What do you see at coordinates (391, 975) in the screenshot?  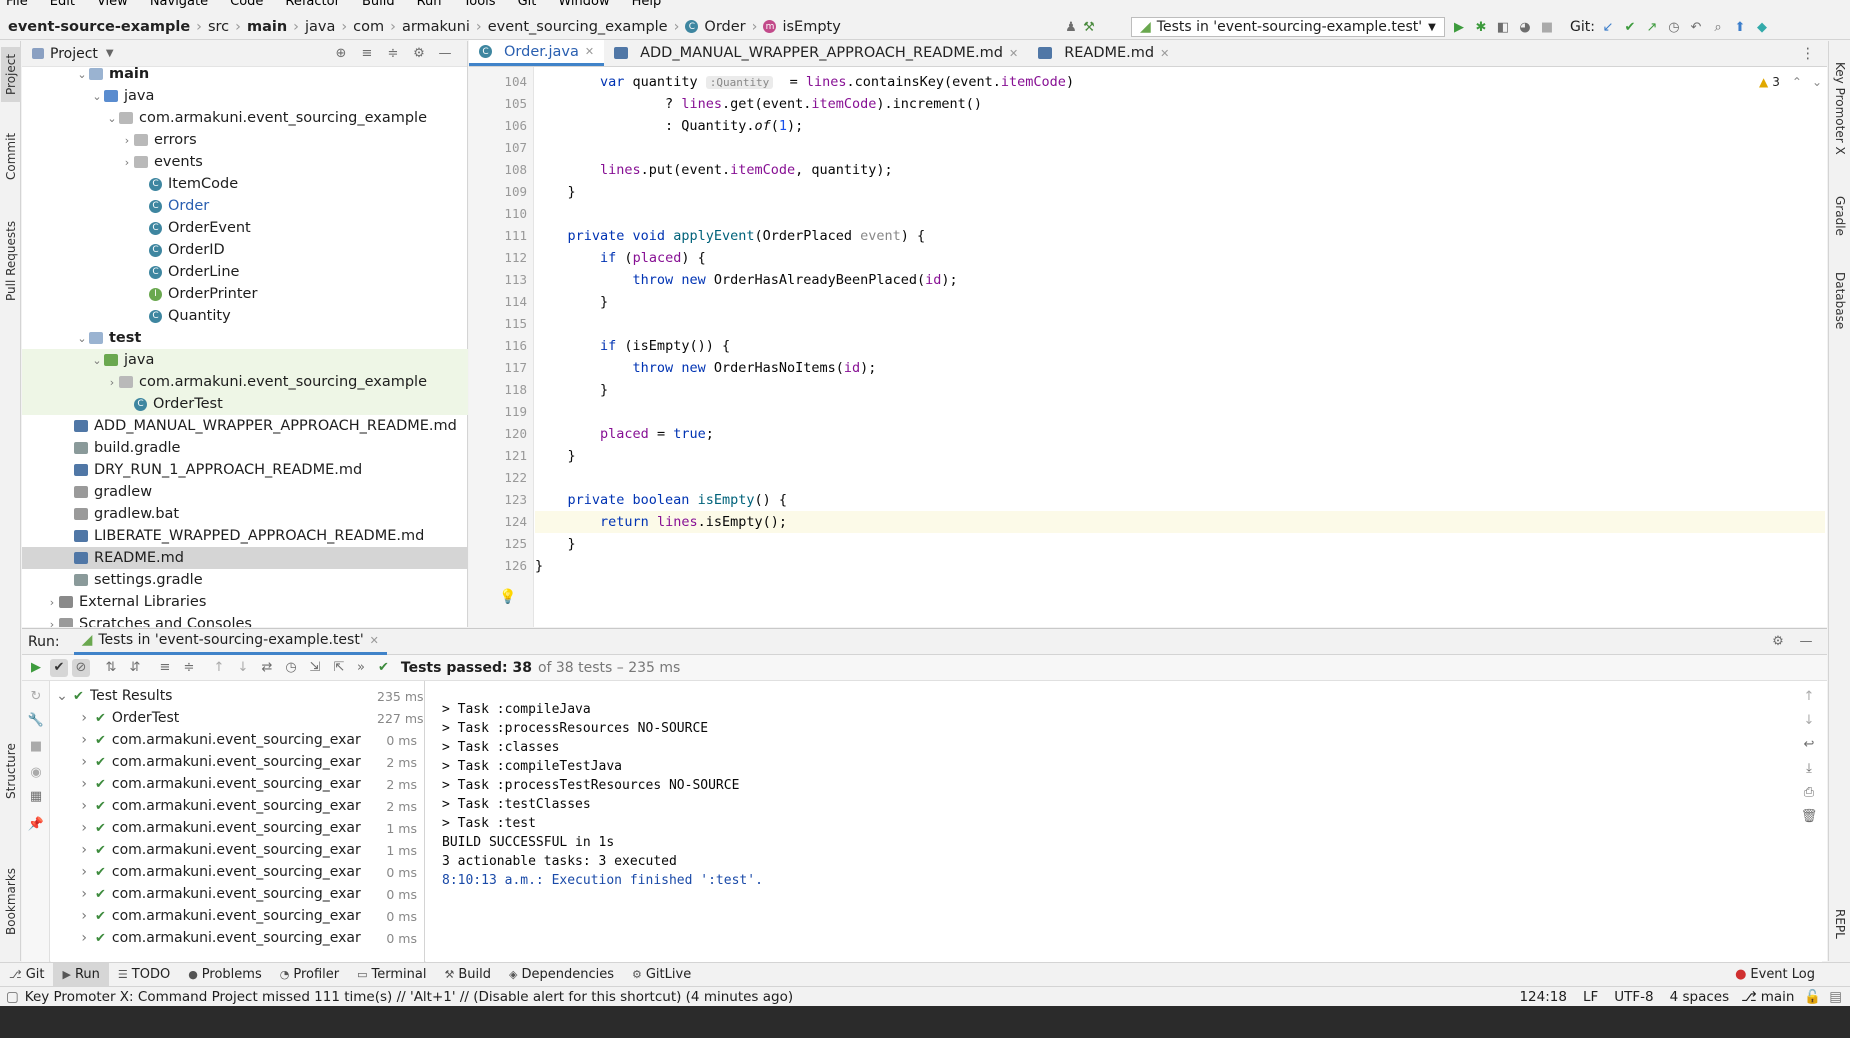 I see `toolwindow-terminal: ▭ Terminal` at bounding box center [391, 975].